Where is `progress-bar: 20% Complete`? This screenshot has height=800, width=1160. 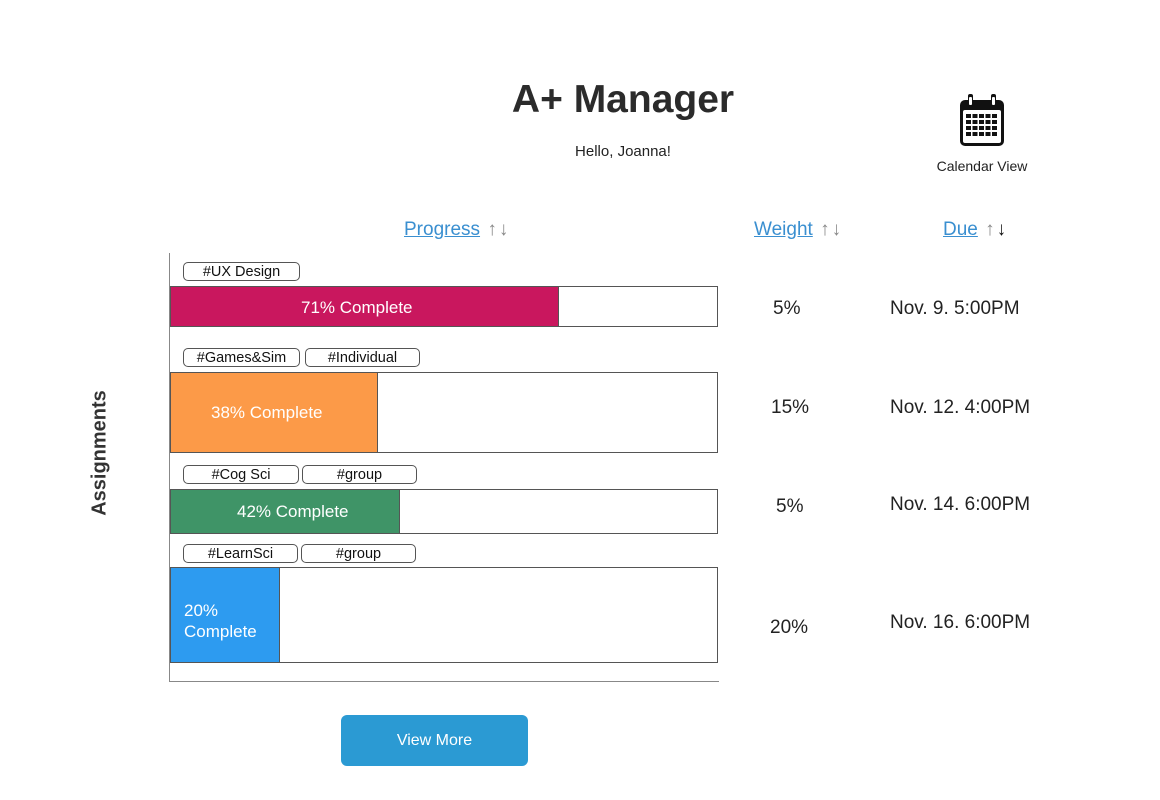
progress-bar: 20% Complete is located at coordinates (444, 615).